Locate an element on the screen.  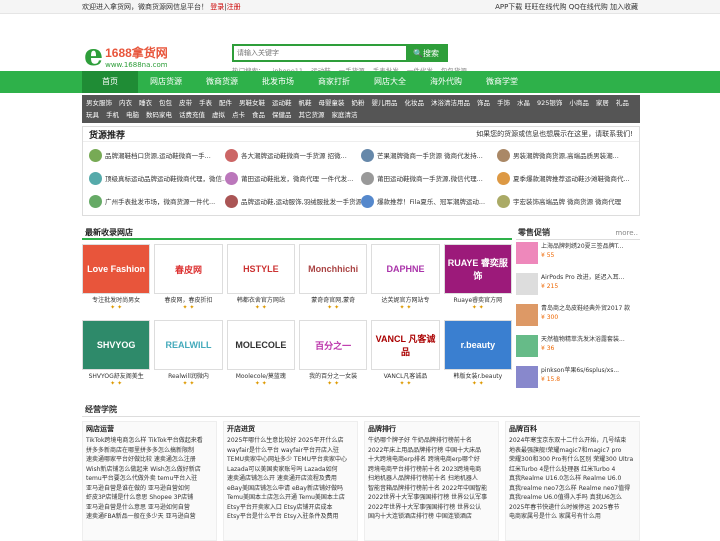
article-link: 拼多多新商店在哪里拼多多怎么搞新限制 is located at coordinates (149, 451).